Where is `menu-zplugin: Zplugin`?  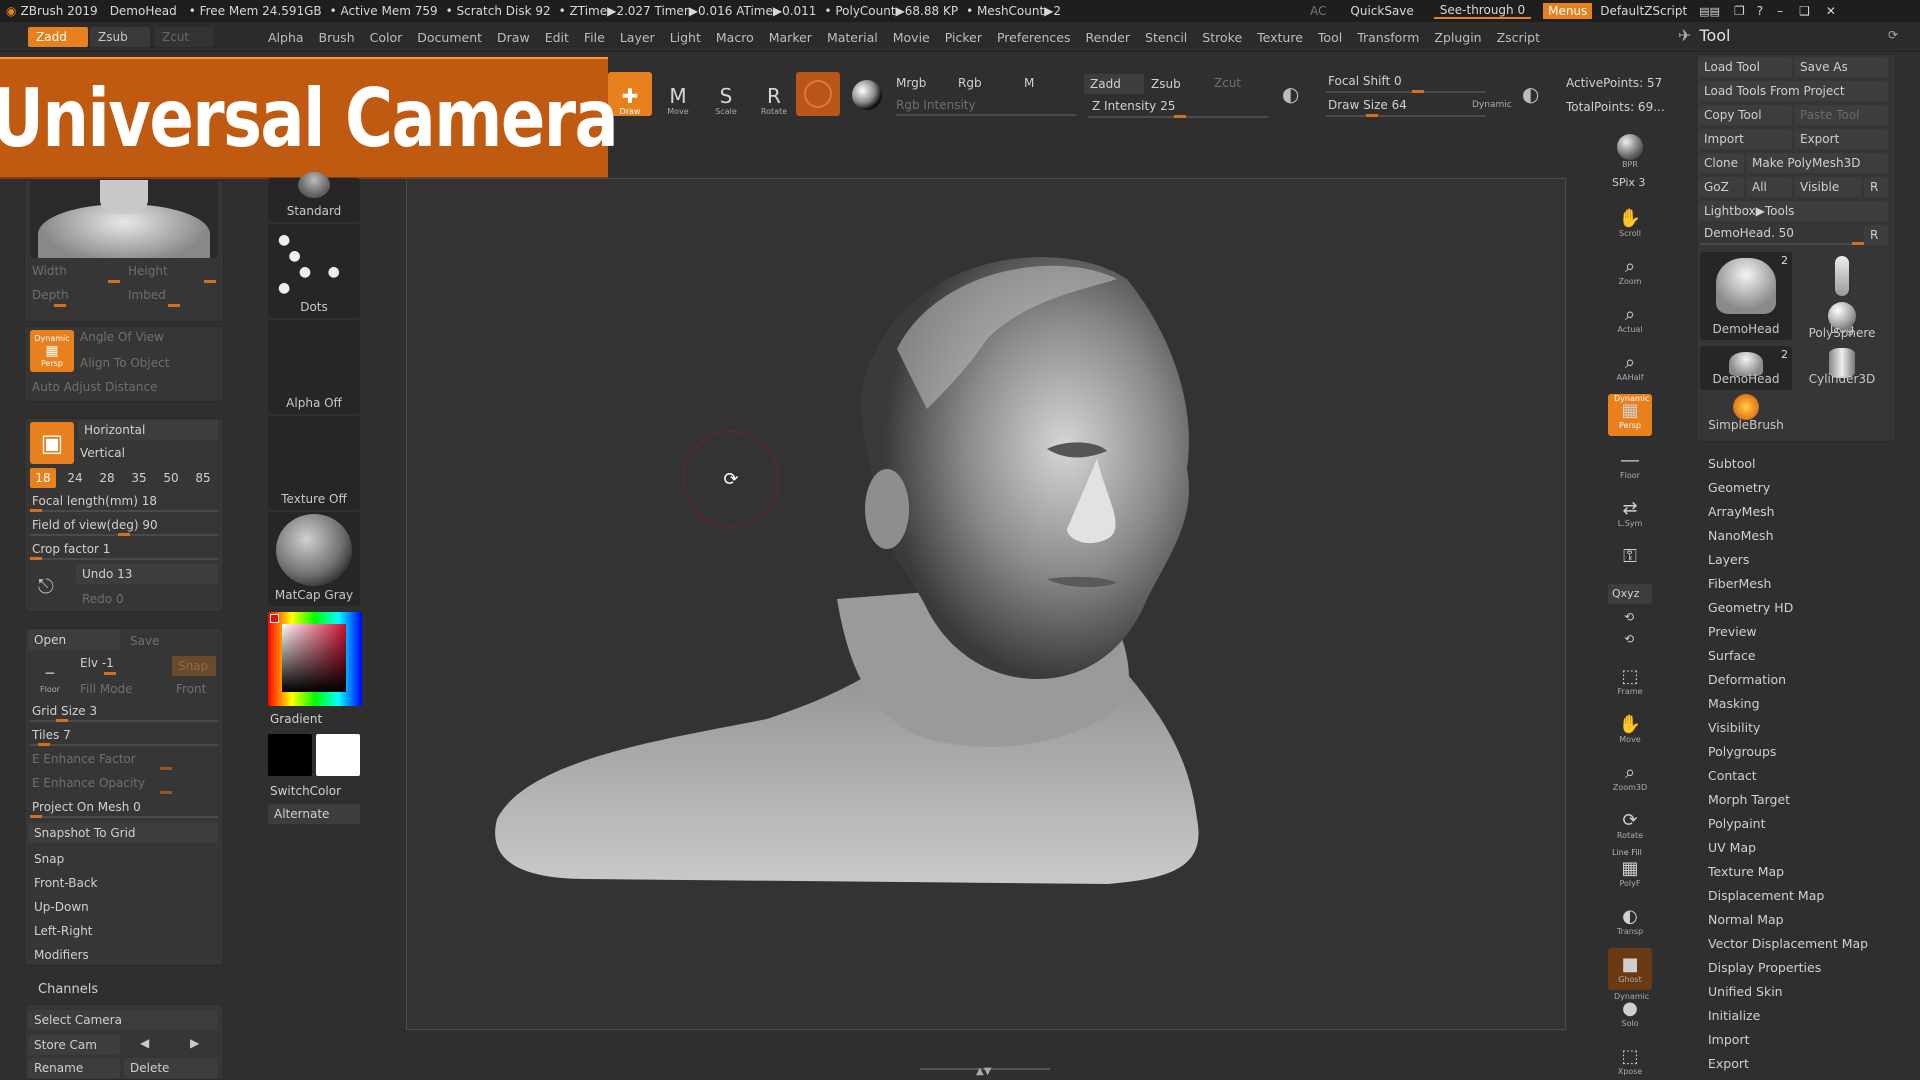
menu-zplugin: Zplugin is located at coordinates (1457, 37).